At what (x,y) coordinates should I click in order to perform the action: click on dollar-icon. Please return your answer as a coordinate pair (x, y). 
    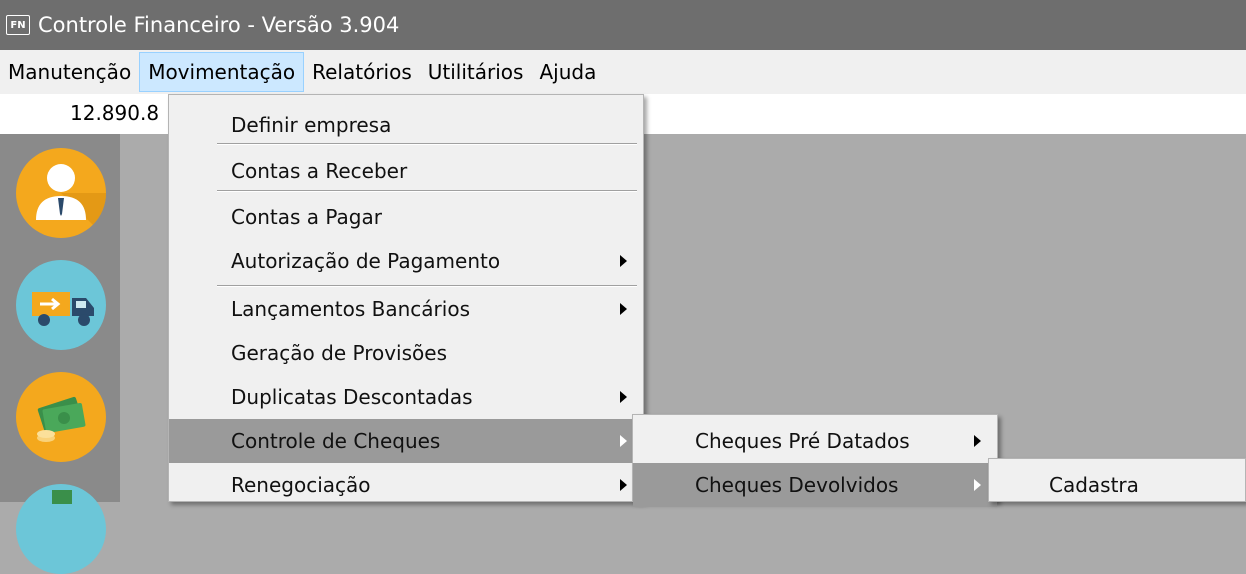
    Looking at the image, I should click on (61, 529).